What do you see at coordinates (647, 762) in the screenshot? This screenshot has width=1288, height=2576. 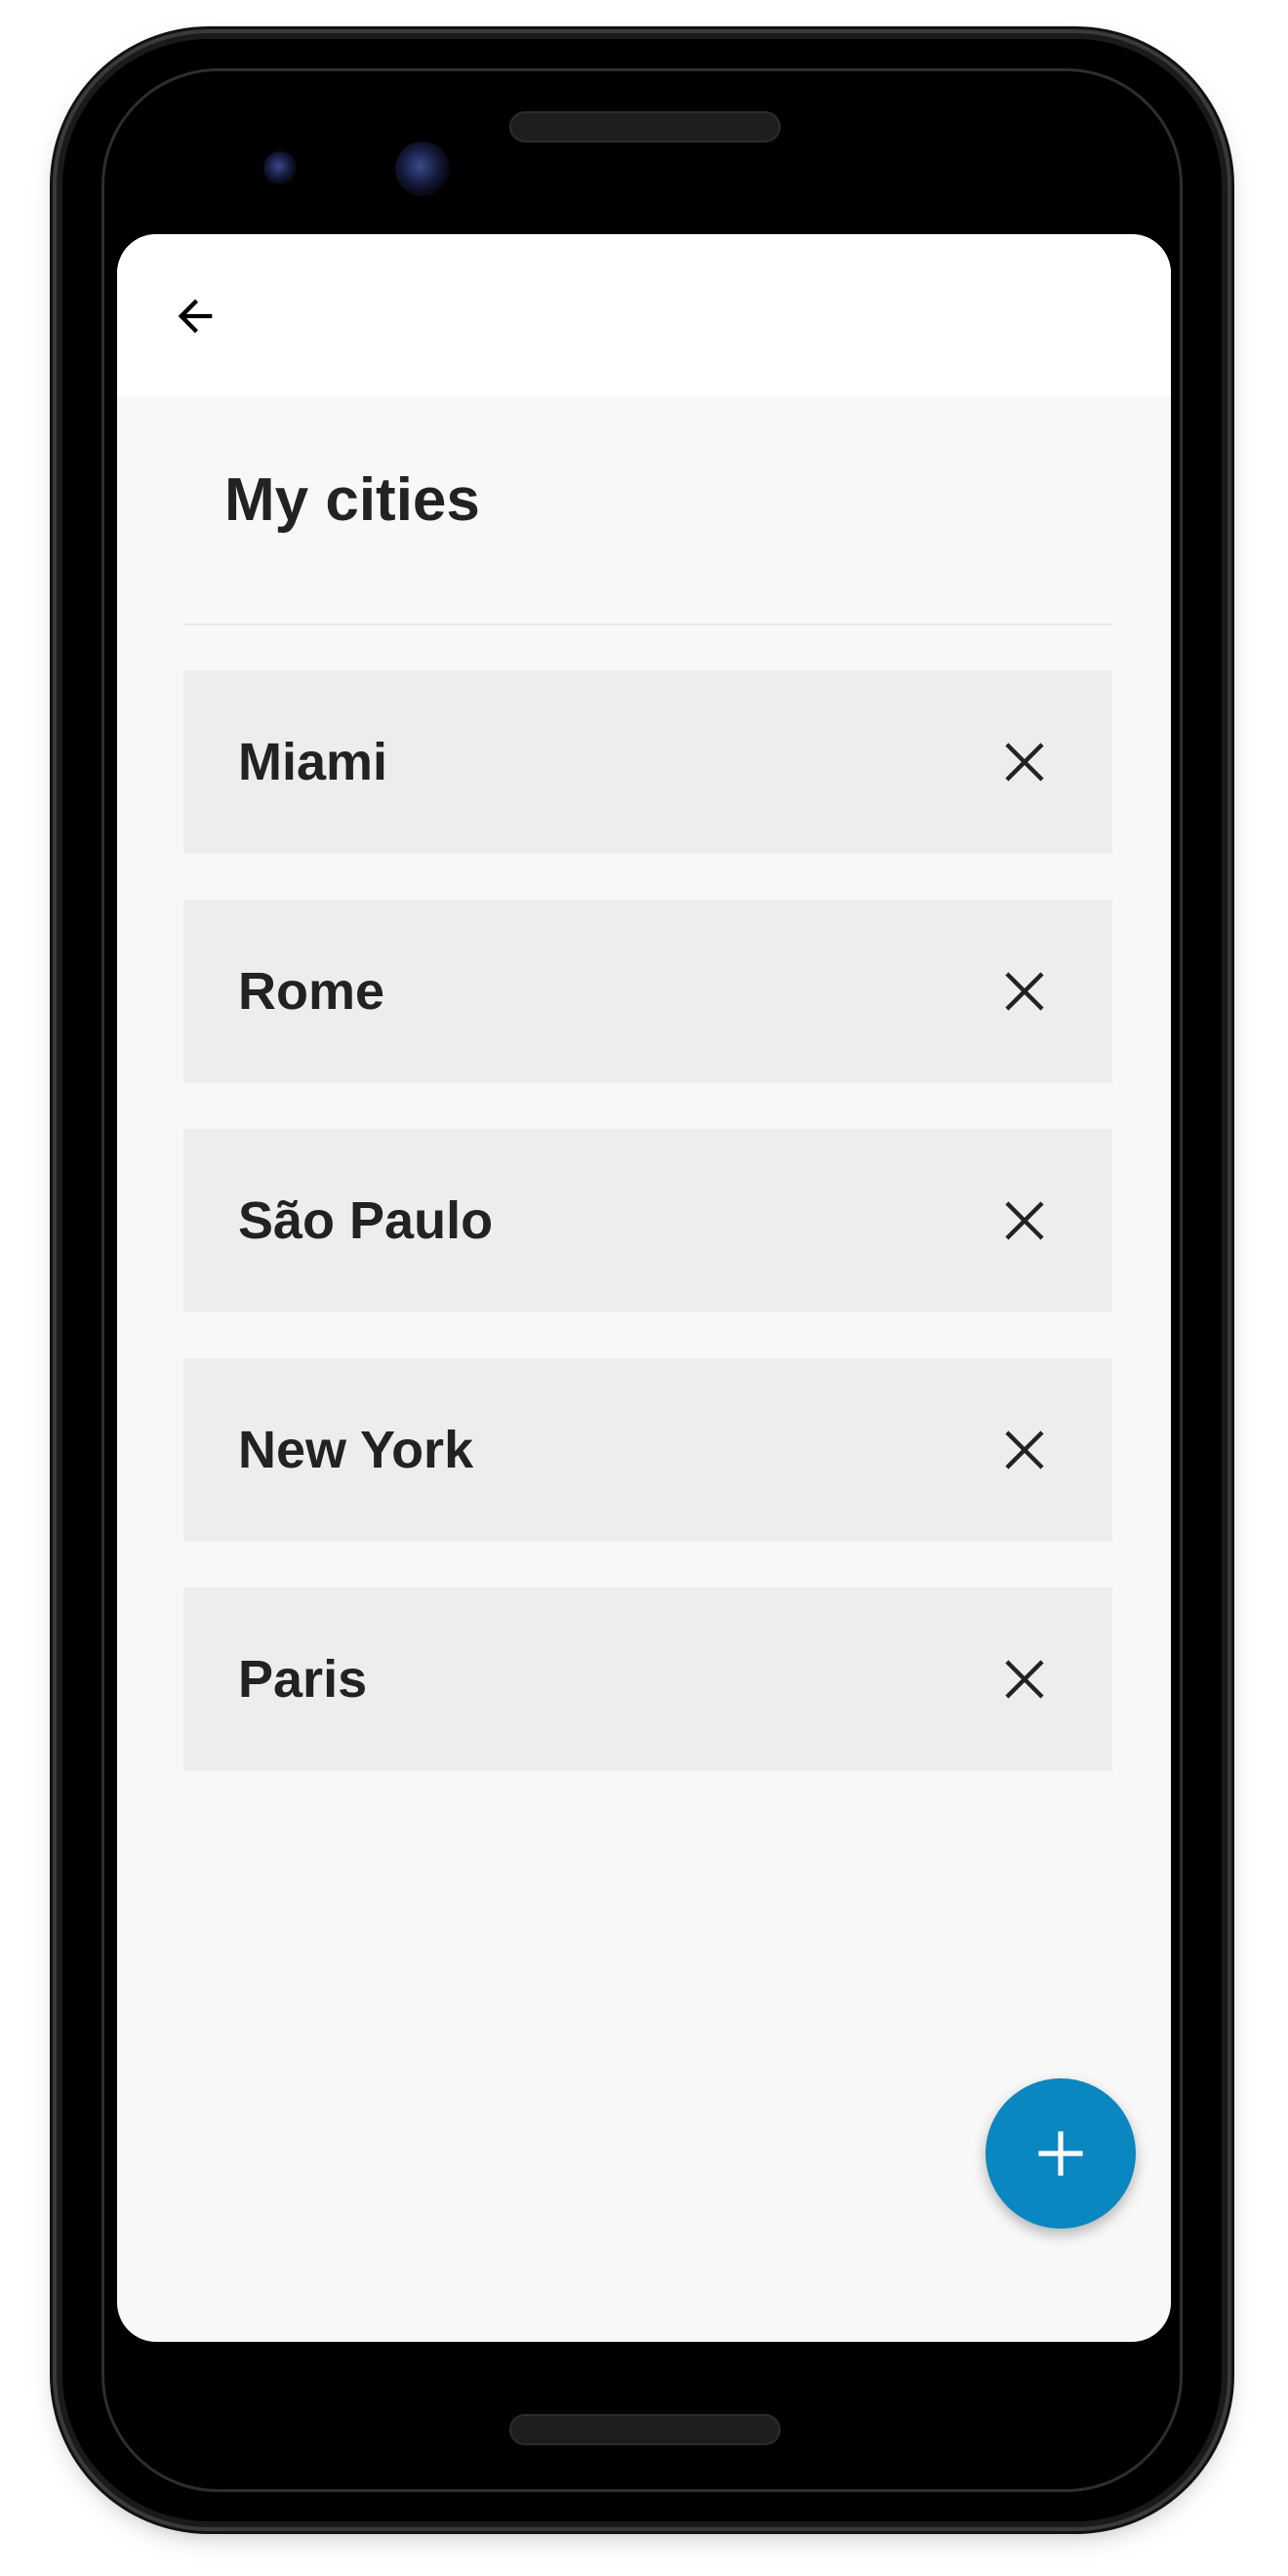 I see `list-item: Miami` at bounding box center [647, 762].